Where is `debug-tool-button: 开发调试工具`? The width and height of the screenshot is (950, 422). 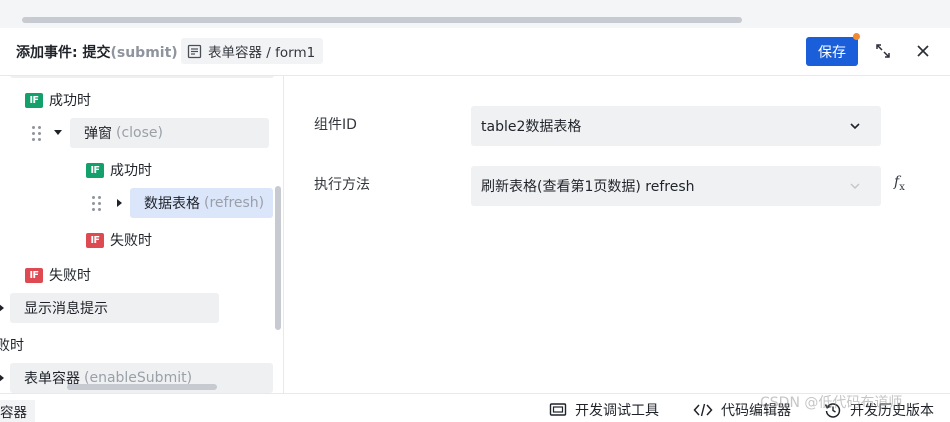 debug-tool-button: 开发调试工具 is located at coordinates (604, 410).